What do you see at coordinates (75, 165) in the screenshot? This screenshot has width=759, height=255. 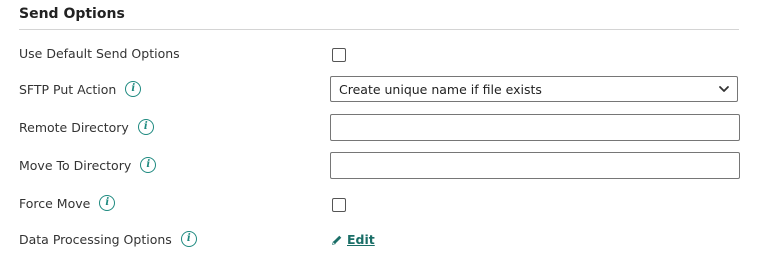 I see `move-to-directory-text: Move To Directory` at bounding box center [75, 165].